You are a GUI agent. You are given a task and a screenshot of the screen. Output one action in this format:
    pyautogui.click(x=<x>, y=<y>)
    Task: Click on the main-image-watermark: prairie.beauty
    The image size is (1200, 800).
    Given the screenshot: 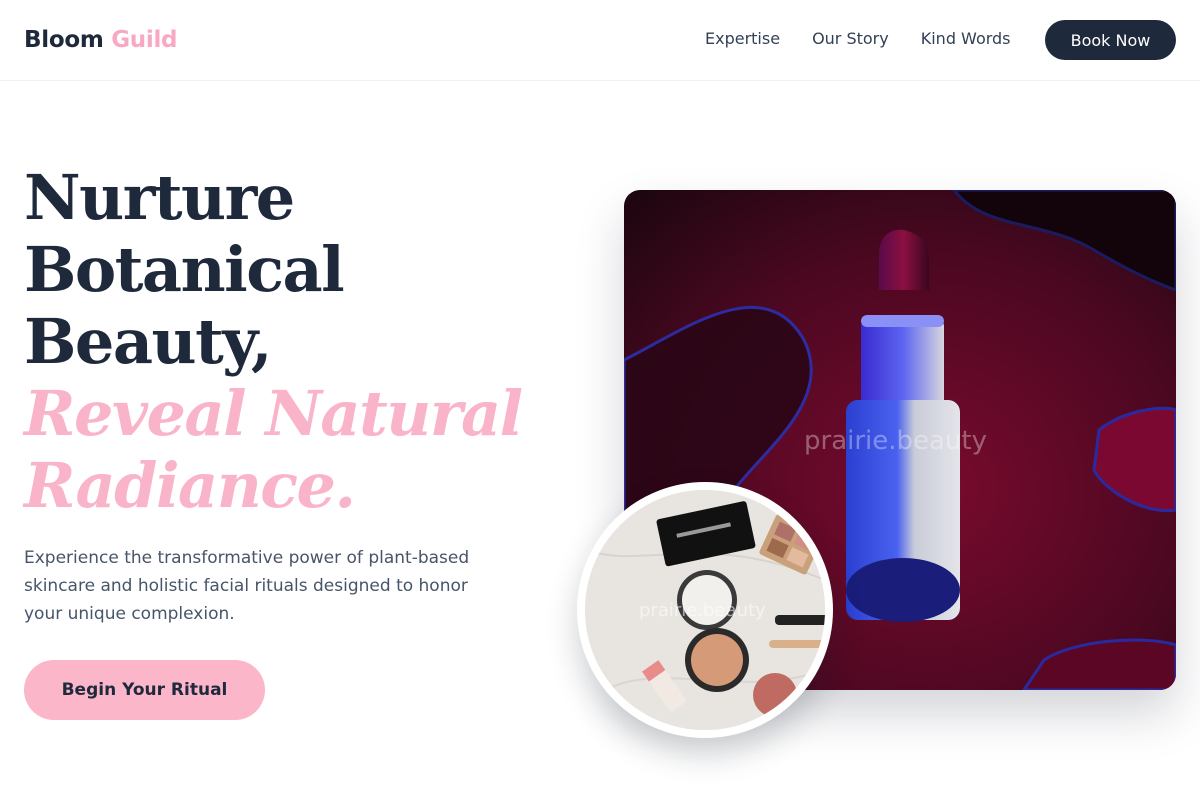 What is the action you would take?
    pyautogui.click(x=896, y=441)
    